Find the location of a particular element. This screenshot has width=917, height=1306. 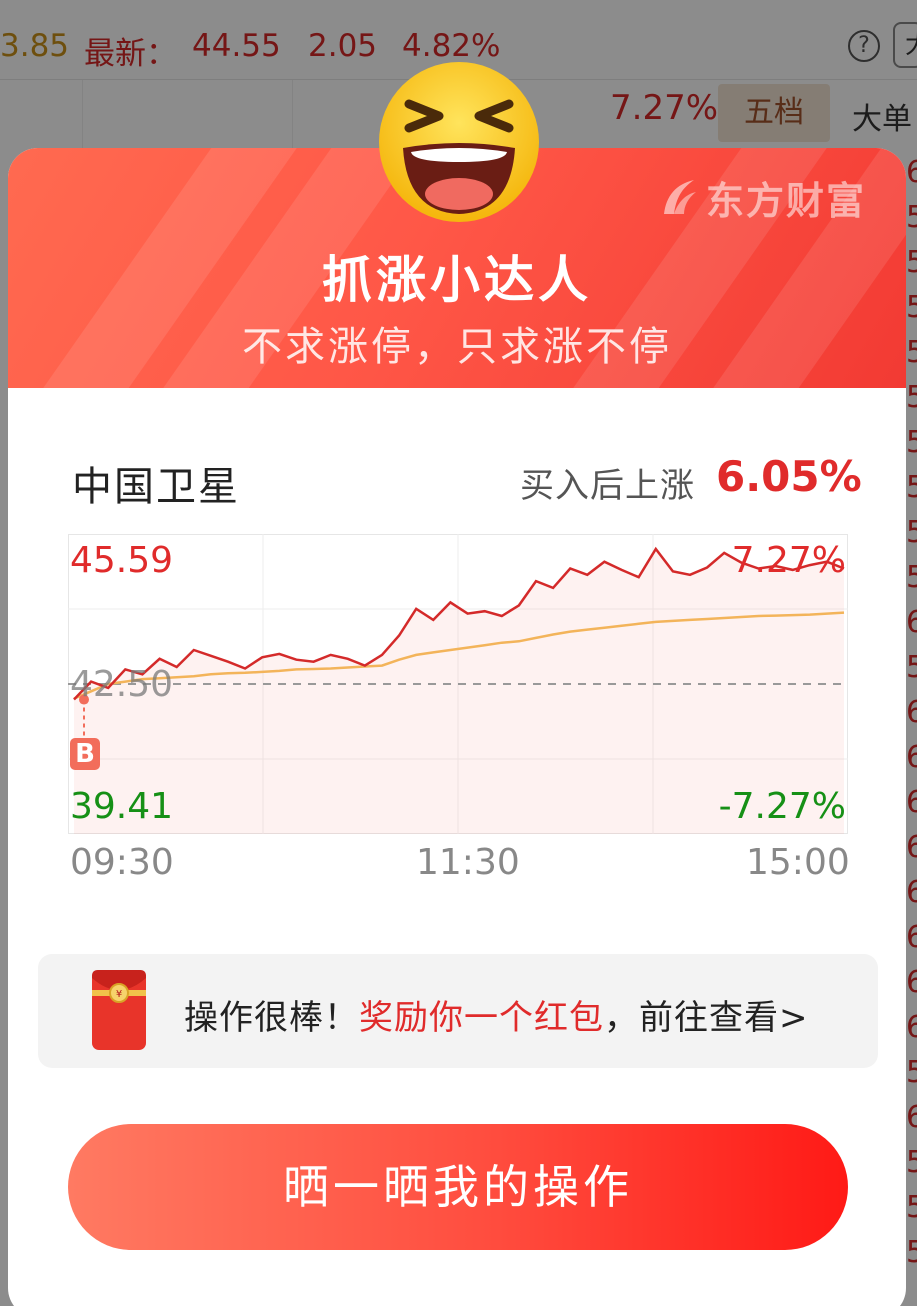

rise-label: 买入后上涨 is located at coordinates (607, 486).